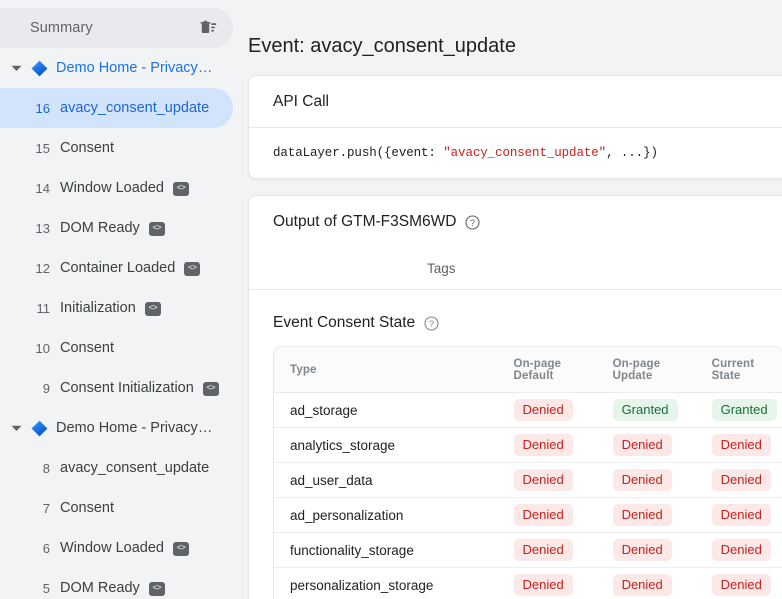 The width and height of the screenshot is (782, 599). Describe the element at coordinates (116, 348) in the screenshot. I see `sidebar-event-item: 10 Consent` at that location.